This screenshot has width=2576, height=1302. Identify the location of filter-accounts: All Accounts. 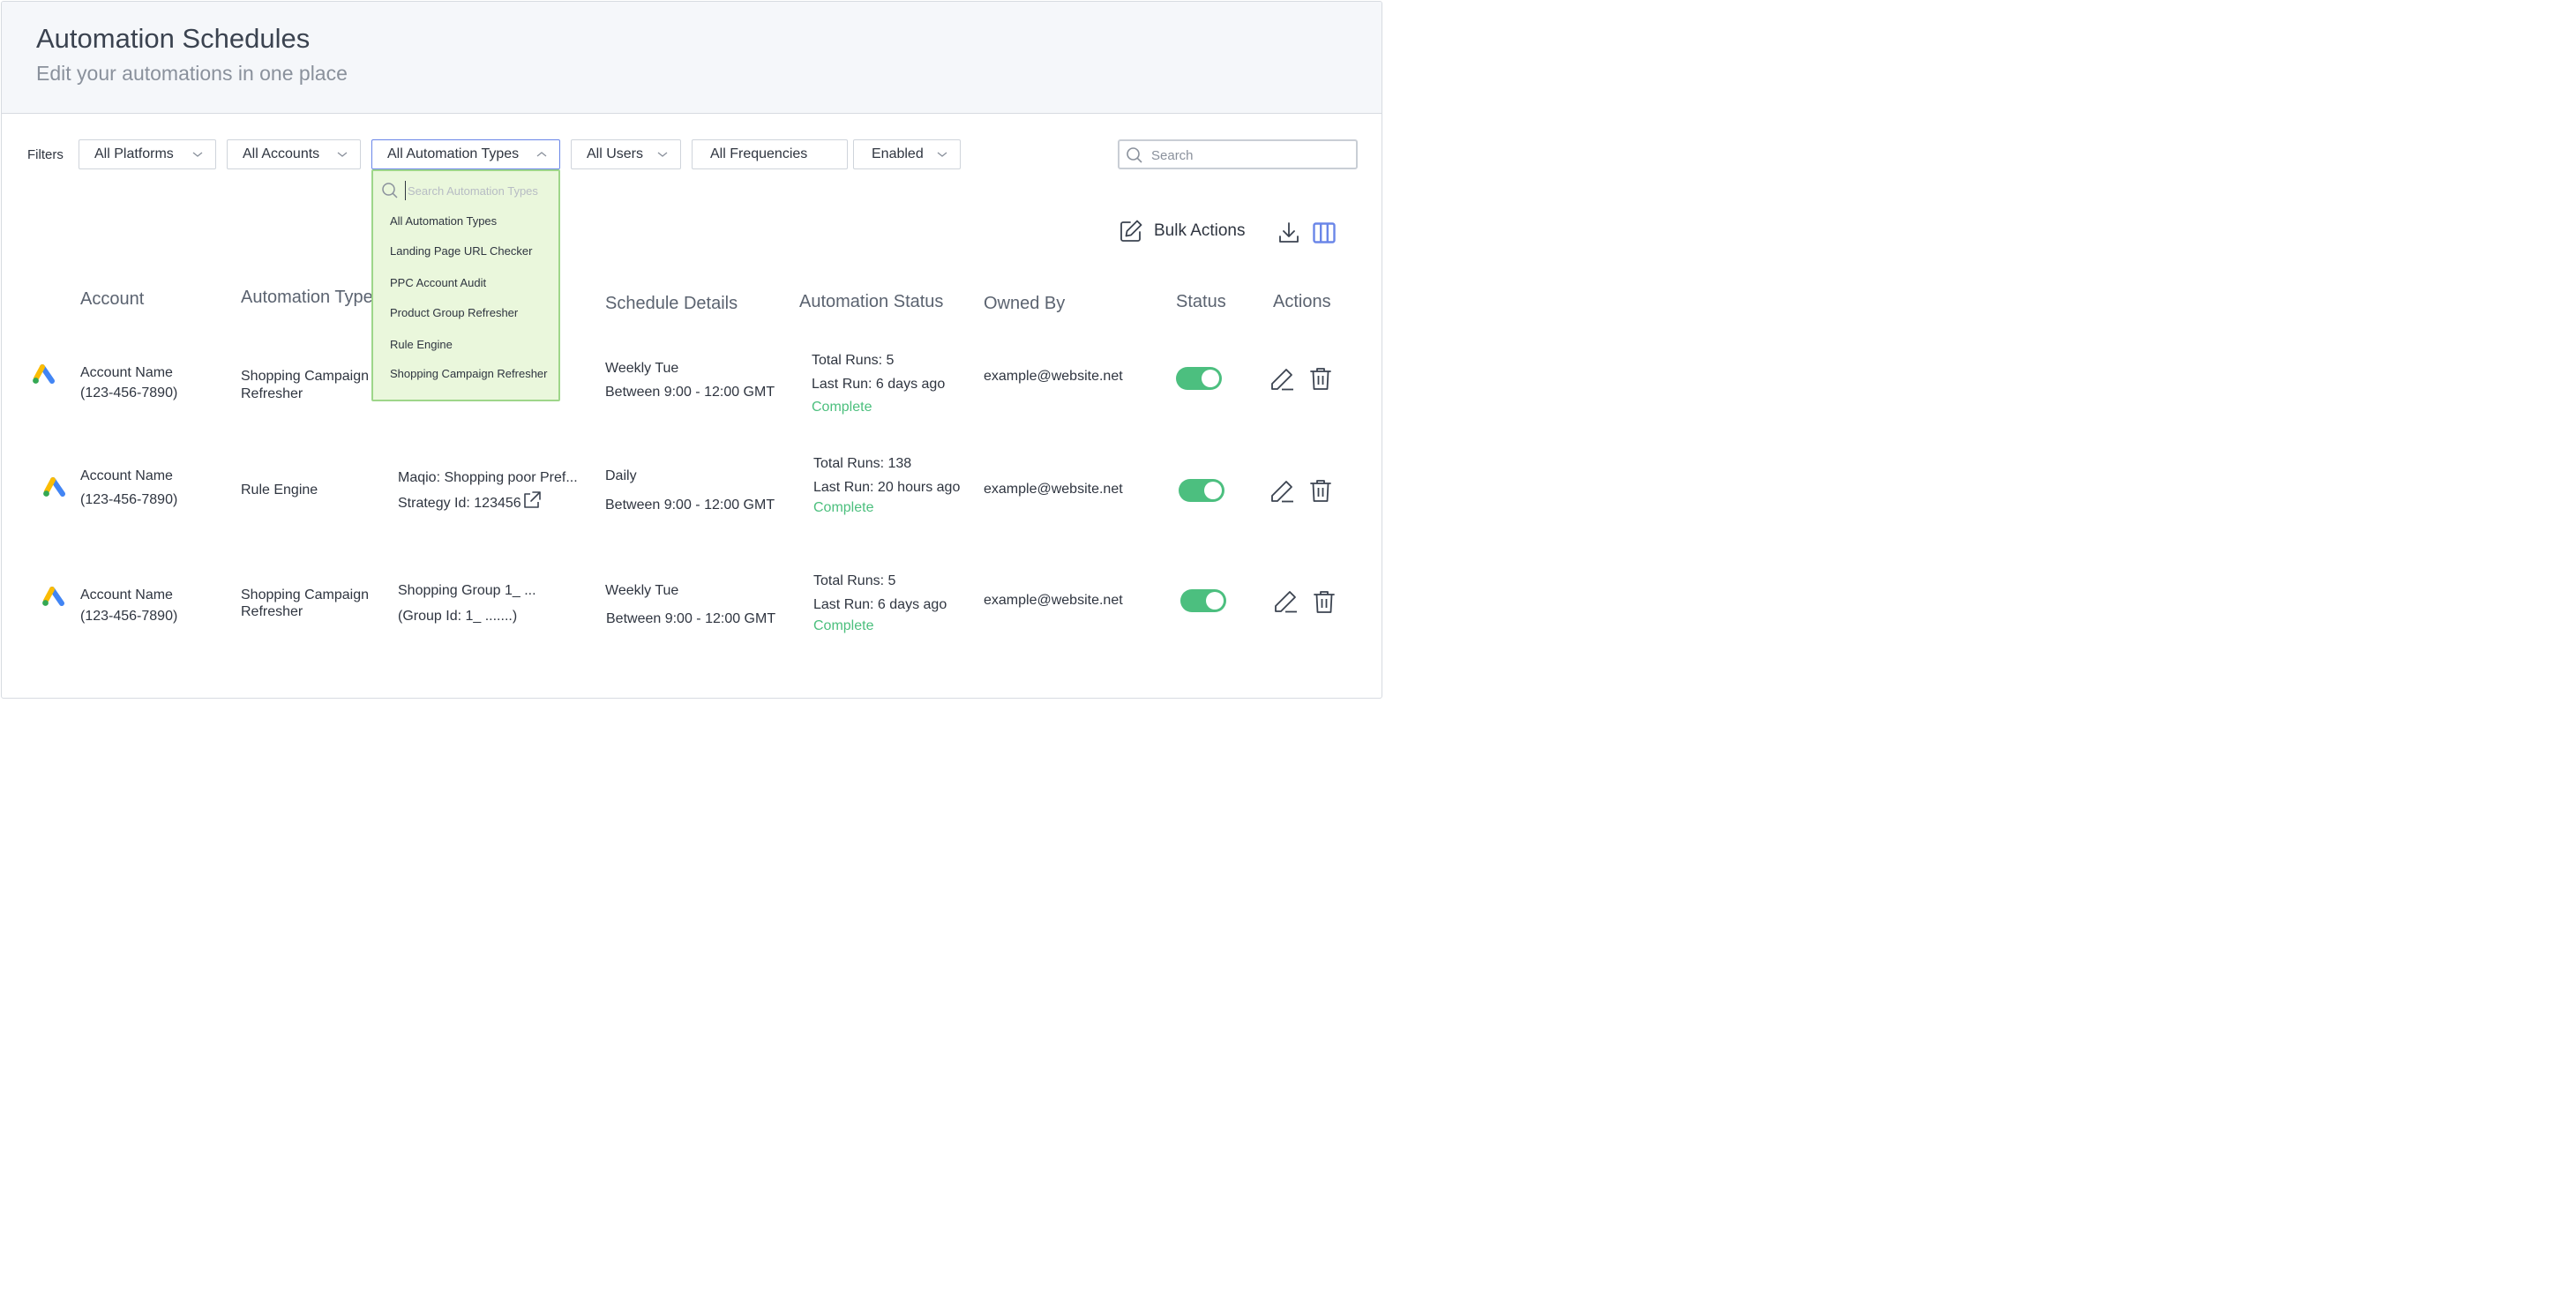
(294, 154).